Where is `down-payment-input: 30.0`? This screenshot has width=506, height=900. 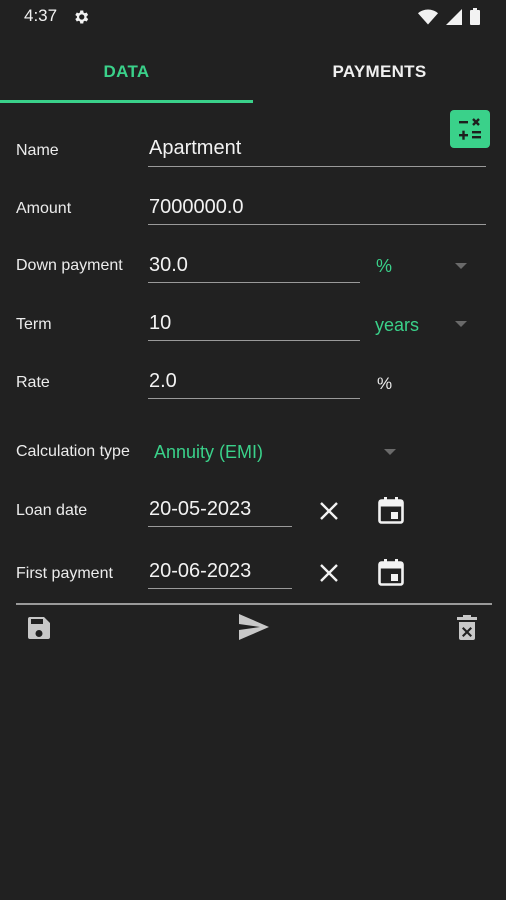 down-payment-input: 30.0 is located at coordinates (168, 265).